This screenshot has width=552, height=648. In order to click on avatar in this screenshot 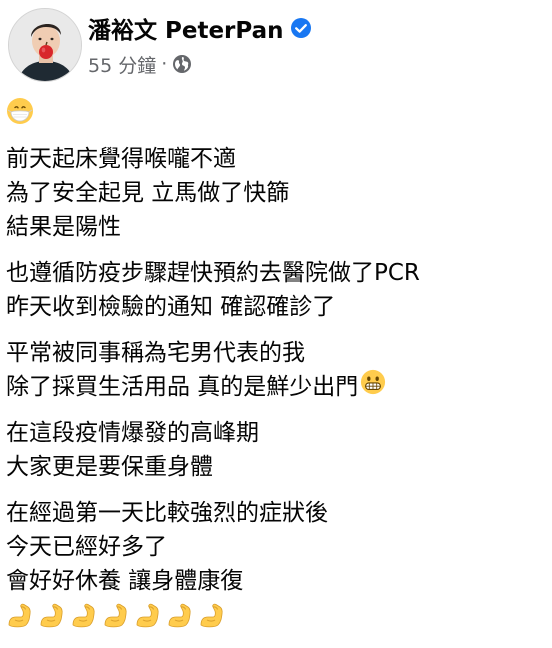, I will do `click(45, 45)`.